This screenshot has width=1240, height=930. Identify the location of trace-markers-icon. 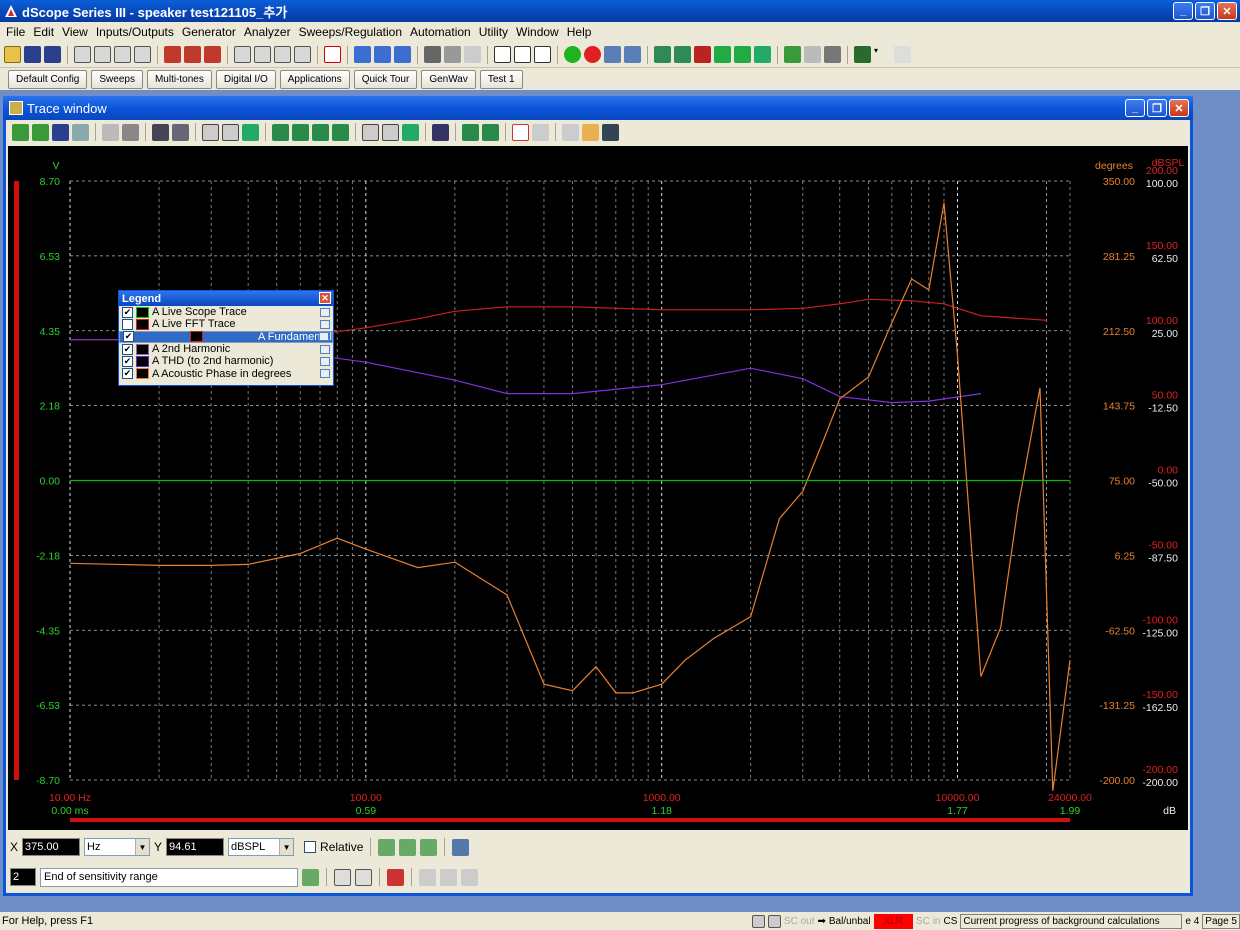
(742, 54).